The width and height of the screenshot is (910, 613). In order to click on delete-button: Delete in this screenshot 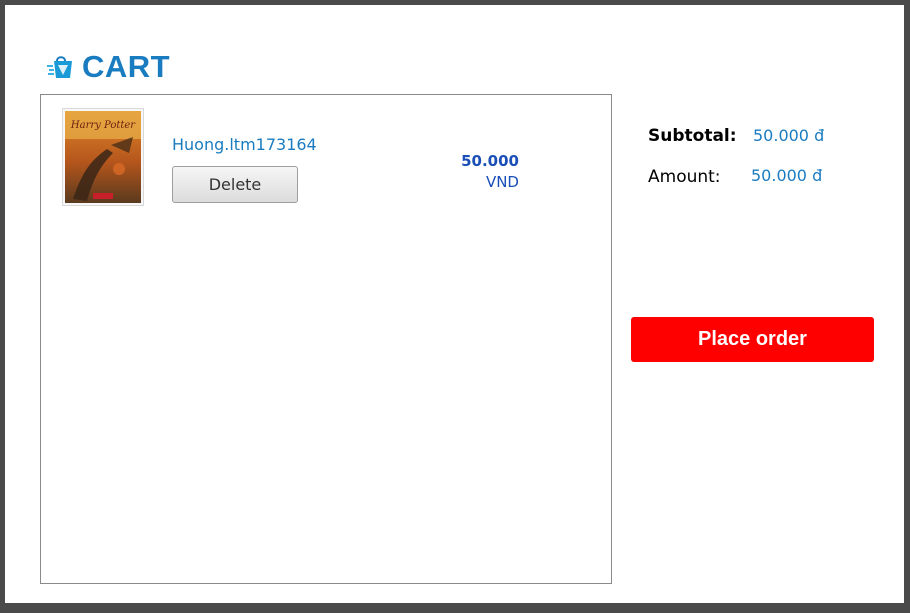, I will do `click(235, 184)`.